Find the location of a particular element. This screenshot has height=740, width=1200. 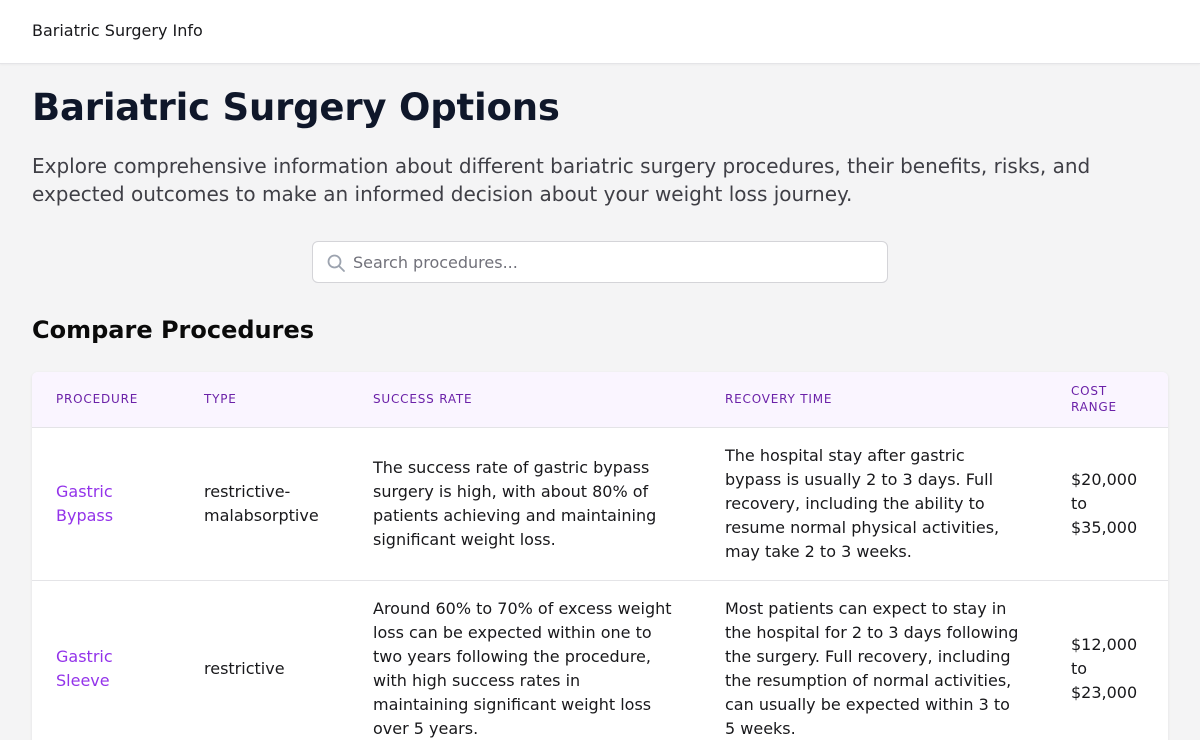

cost-range-text: $20,000 to $35,000 is located at coordinates (1104, 503).